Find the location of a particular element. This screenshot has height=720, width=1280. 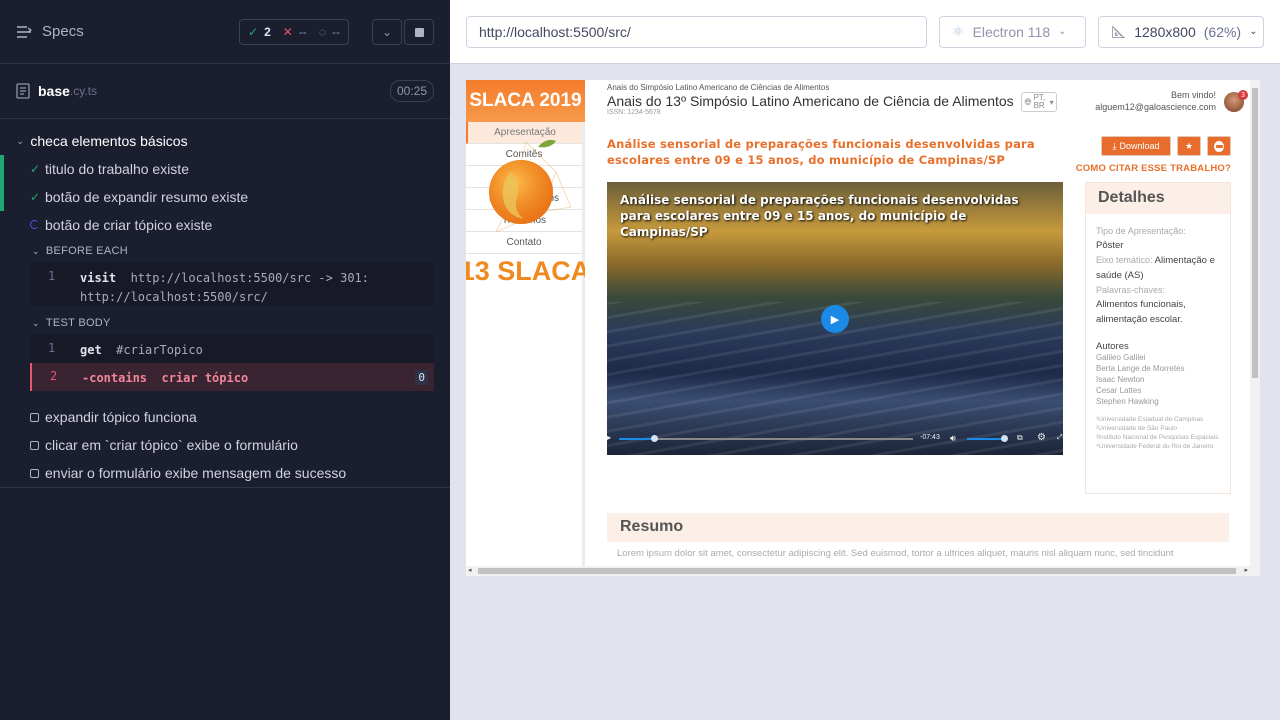

language-selector: 🌐︎ PT, BR ▾ is located at coordinates (1039, 102).